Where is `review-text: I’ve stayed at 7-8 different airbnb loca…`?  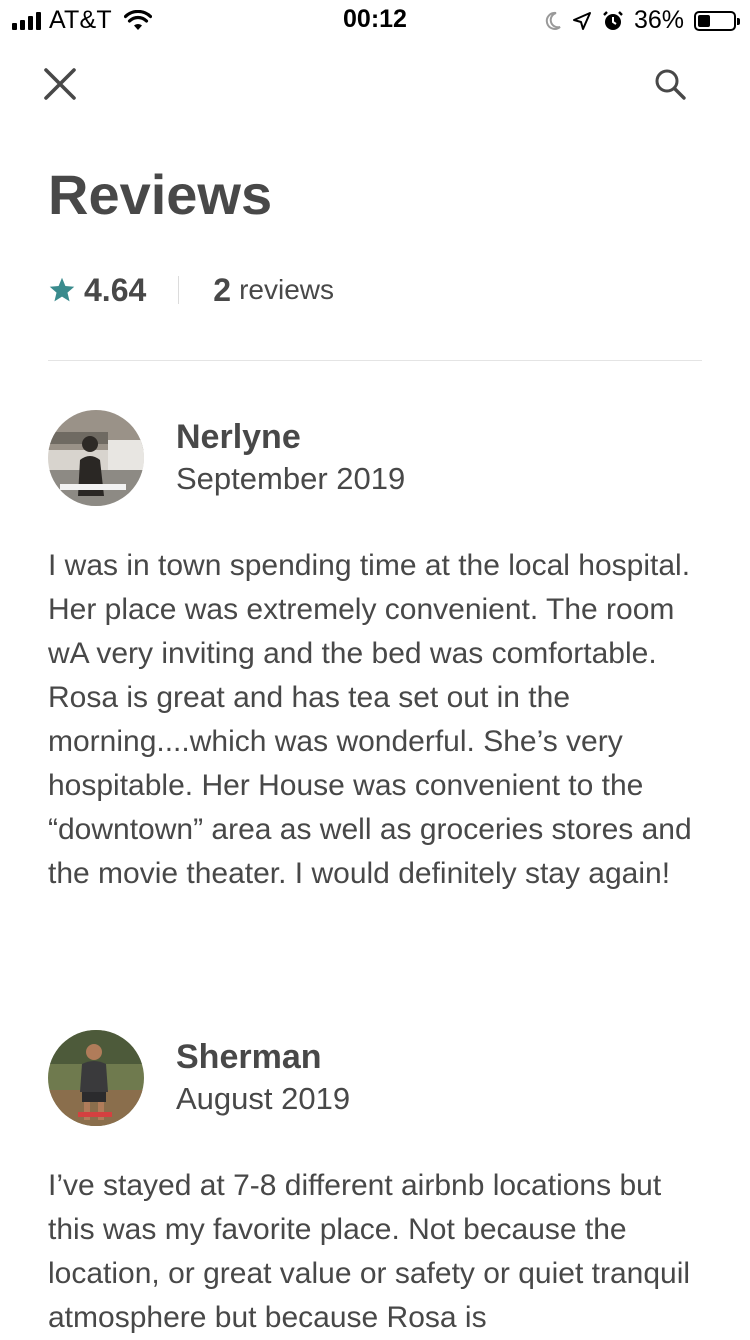 review-text: I’ve stayed at 7-8 different airbnb loca… is located at coordinates (369, 1251).